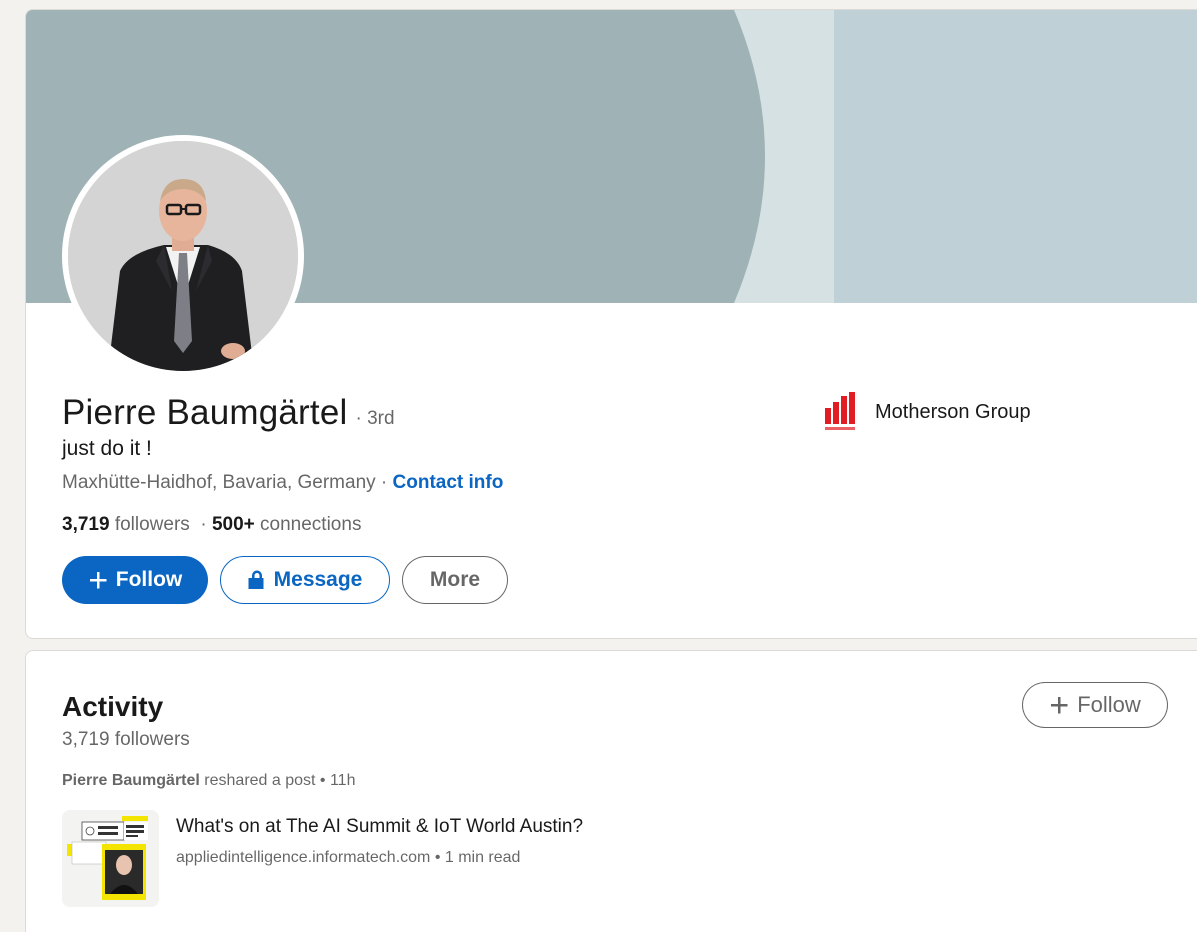 The image size is (1197, 932). Describe the element at coordinates (126, 739) in the screenshot. I see `activity-followers: 3,719 followers` at that location.